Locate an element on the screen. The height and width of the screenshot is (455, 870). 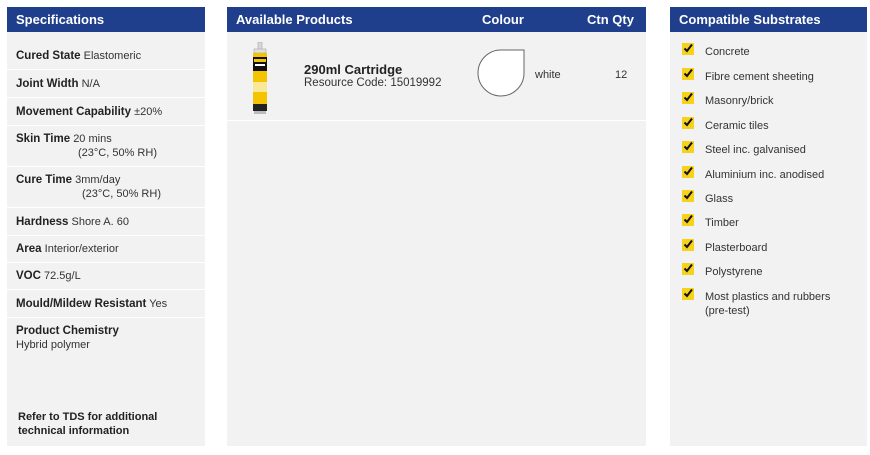
products-title: Available Products is located at coordinates (294, 19).